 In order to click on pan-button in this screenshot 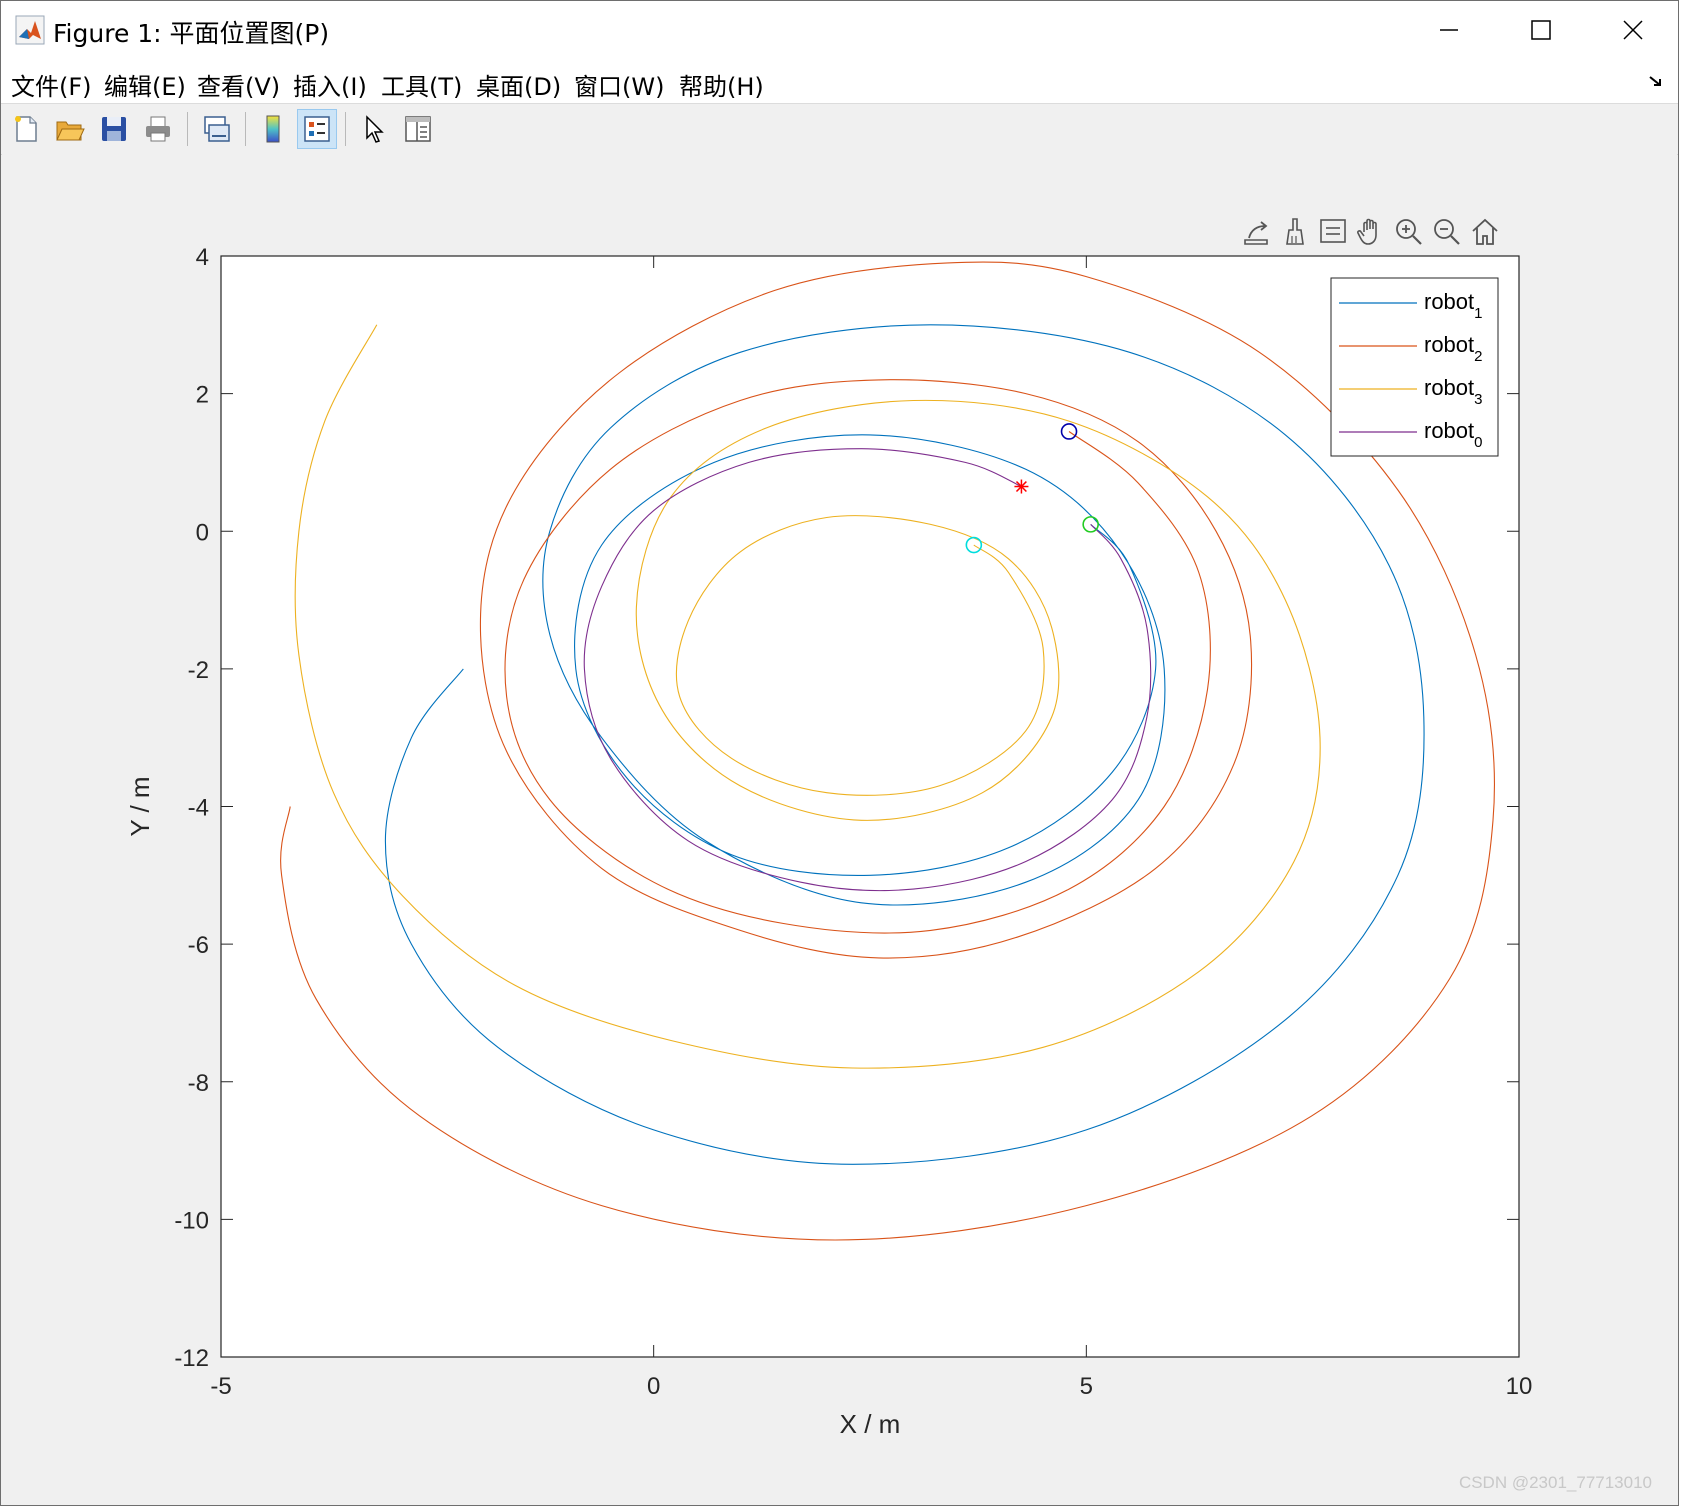, I will do `click(1371, 232)`.